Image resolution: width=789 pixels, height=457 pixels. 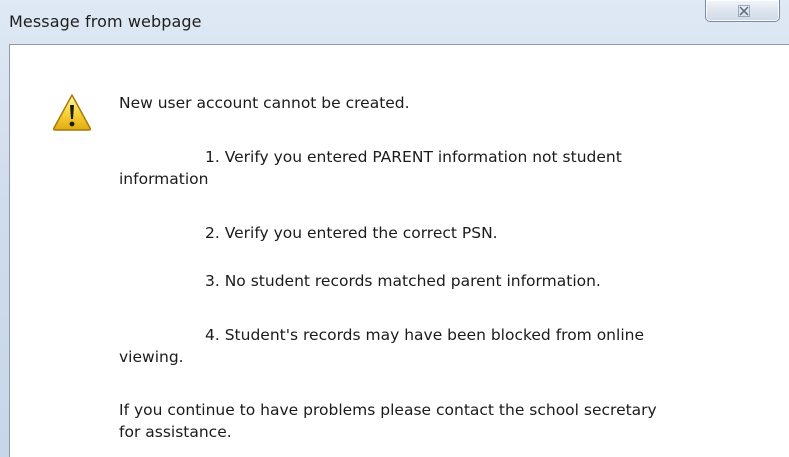 I want to click on dialog-title: Message from webpage, so click(x=105, y=21).